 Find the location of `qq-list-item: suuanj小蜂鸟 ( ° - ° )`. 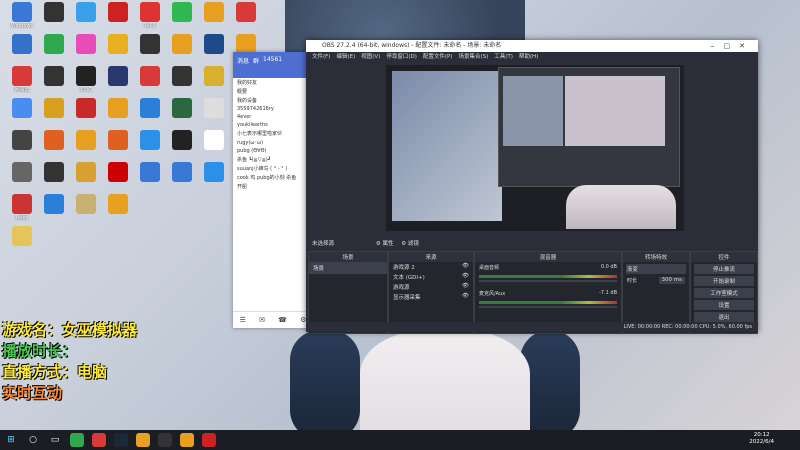

qq-list-item: suuanj小蜂鸟 ( ° - ° ) is located at coordinates (273, 168).